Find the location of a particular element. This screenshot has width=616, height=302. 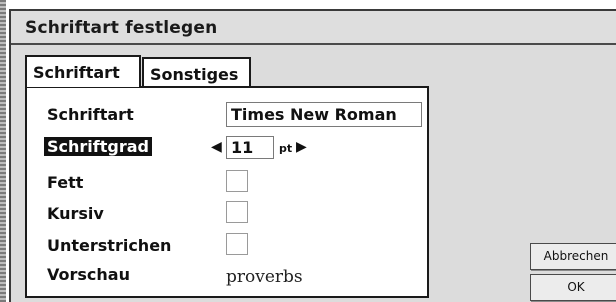

size-unit: pt is located at coordinates (286, 148).